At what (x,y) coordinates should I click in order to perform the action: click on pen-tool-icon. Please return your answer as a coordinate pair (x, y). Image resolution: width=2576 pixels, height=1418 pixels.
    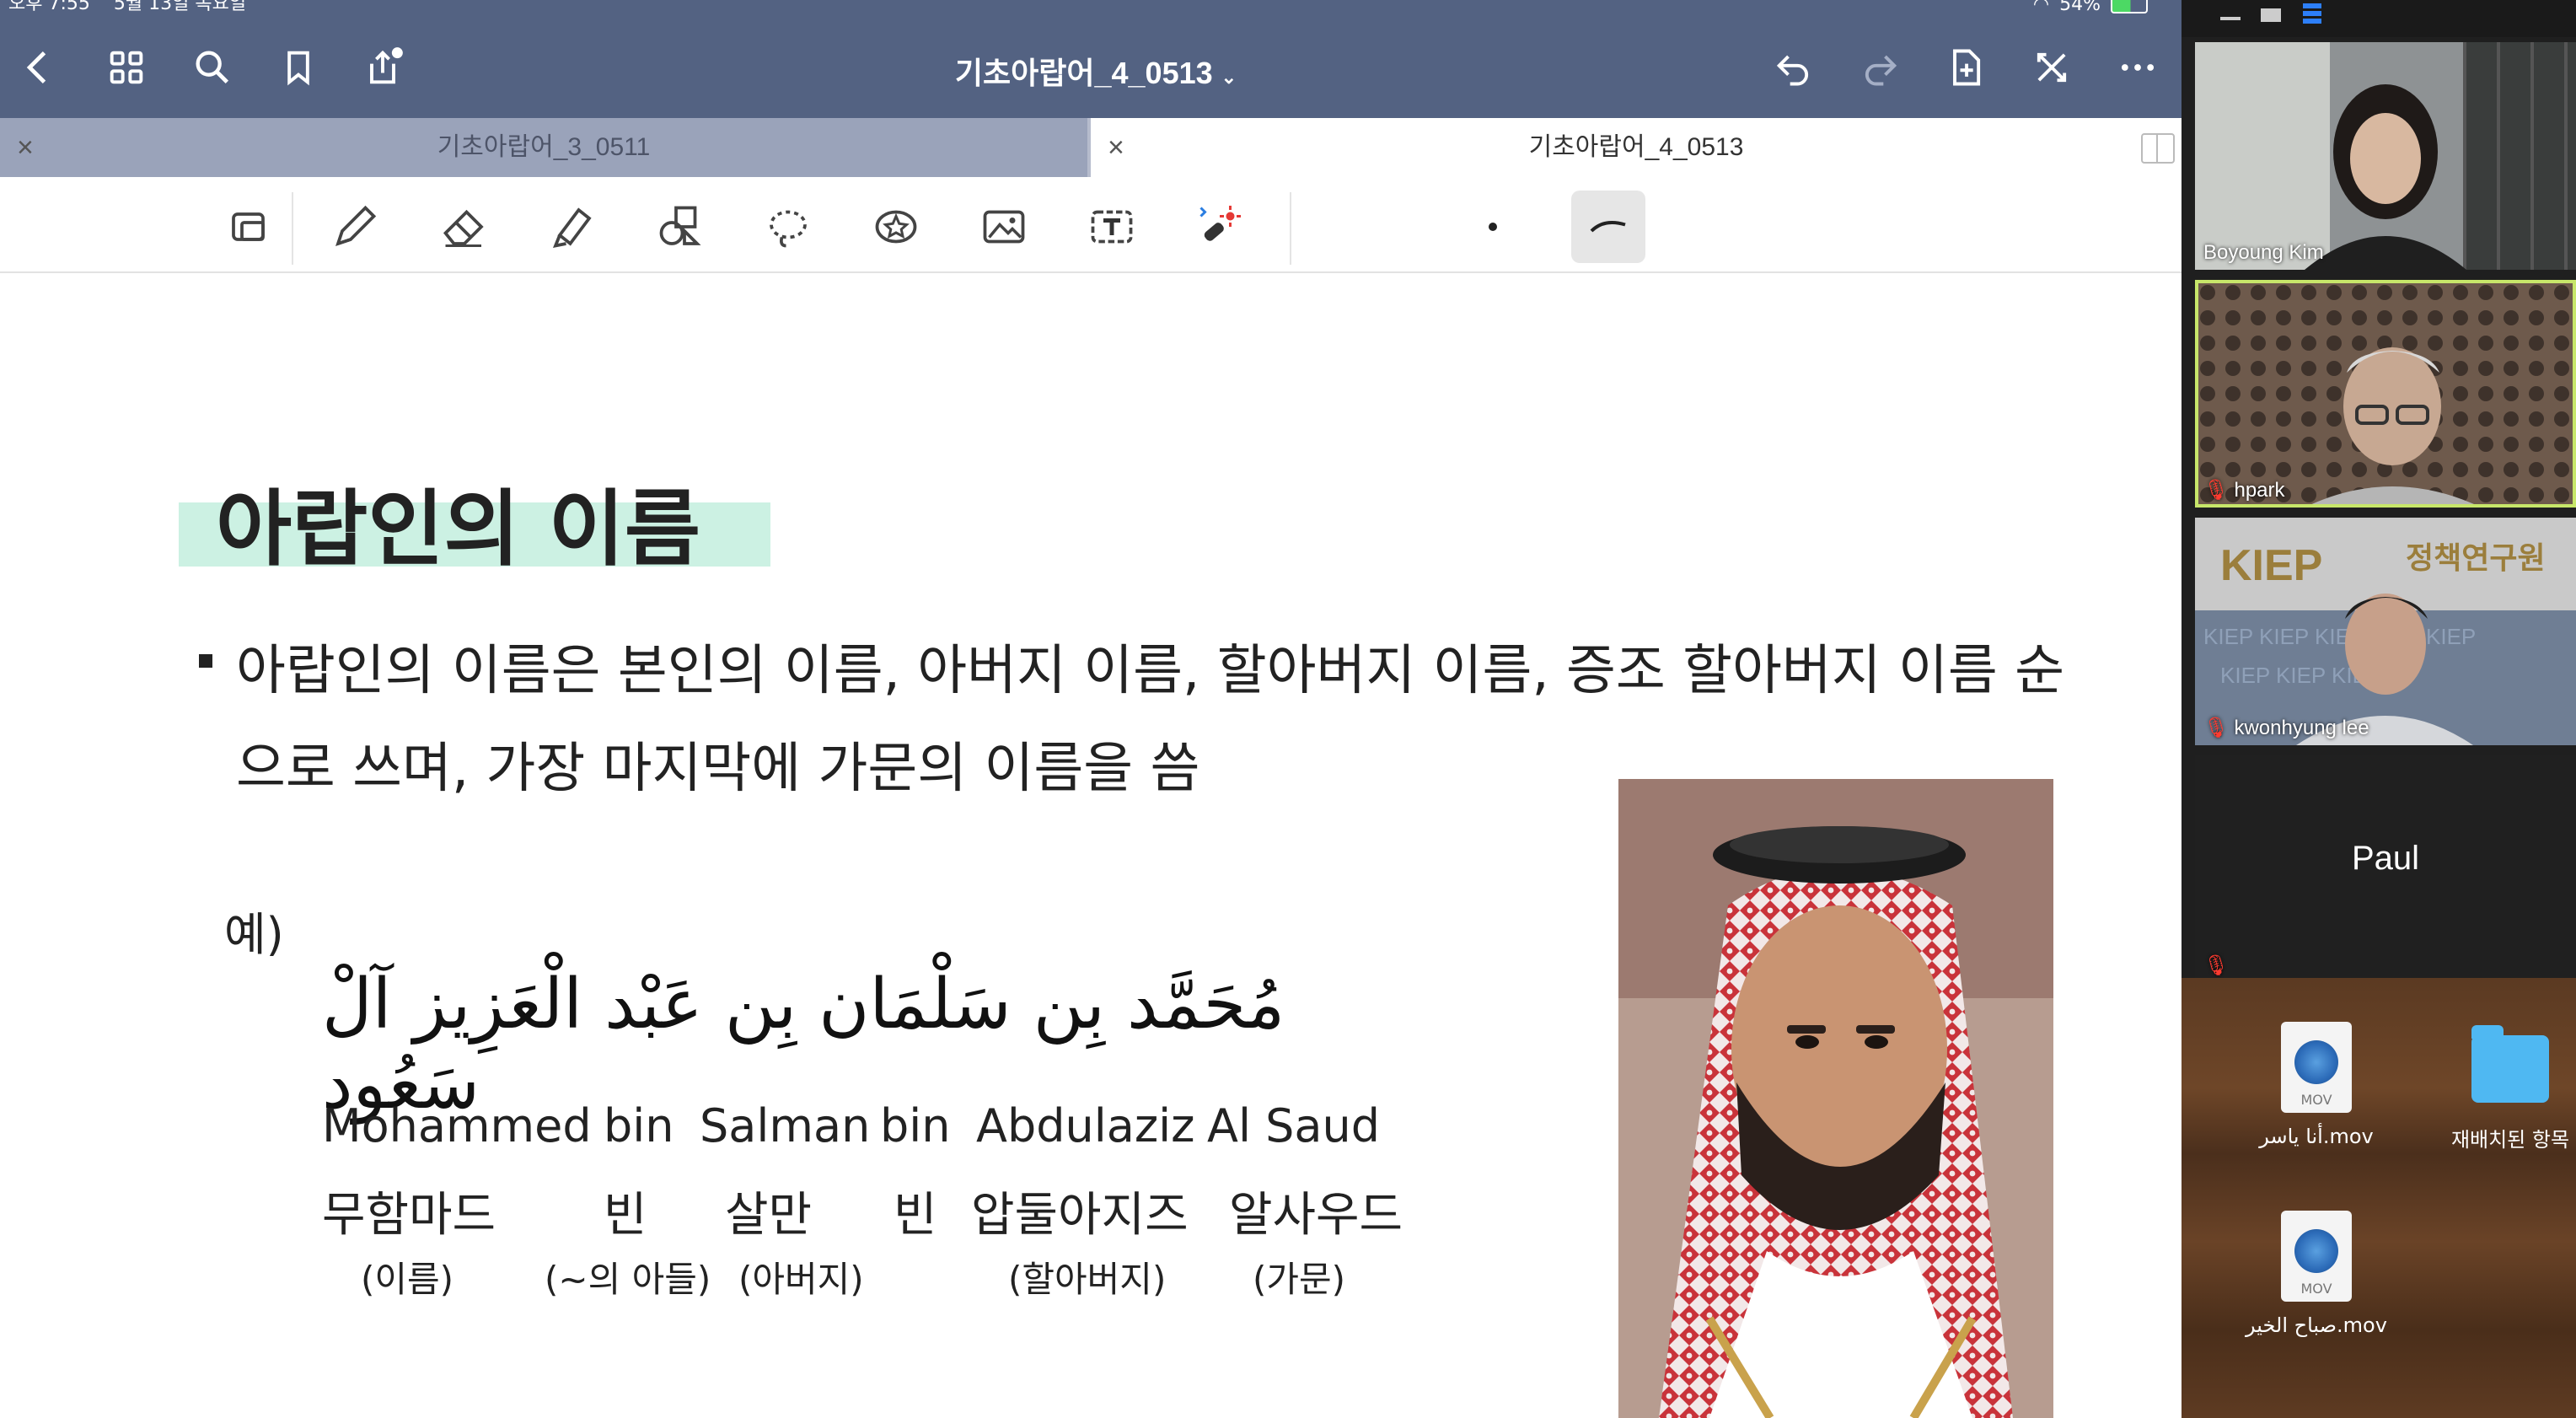
    Looking at the image, I should click on (355, 227).